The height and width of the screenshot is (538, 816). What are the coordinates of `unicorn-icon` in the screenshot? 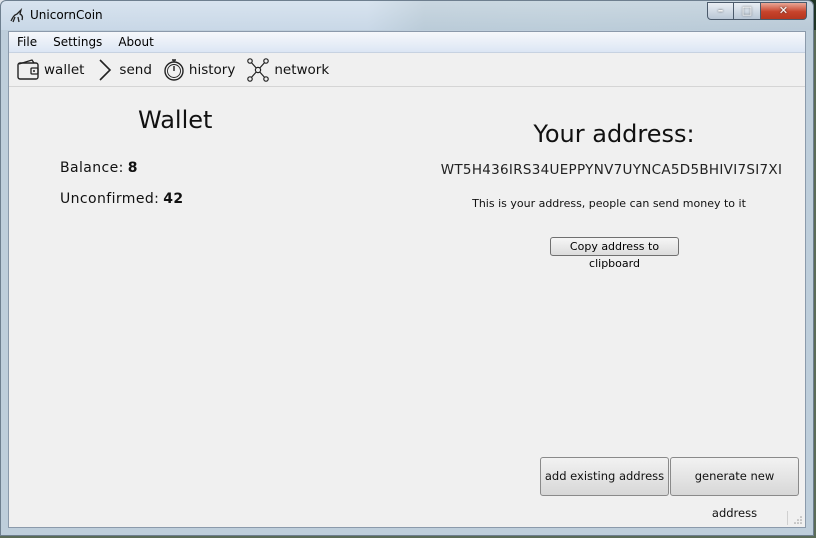 It's located at (17, 15).